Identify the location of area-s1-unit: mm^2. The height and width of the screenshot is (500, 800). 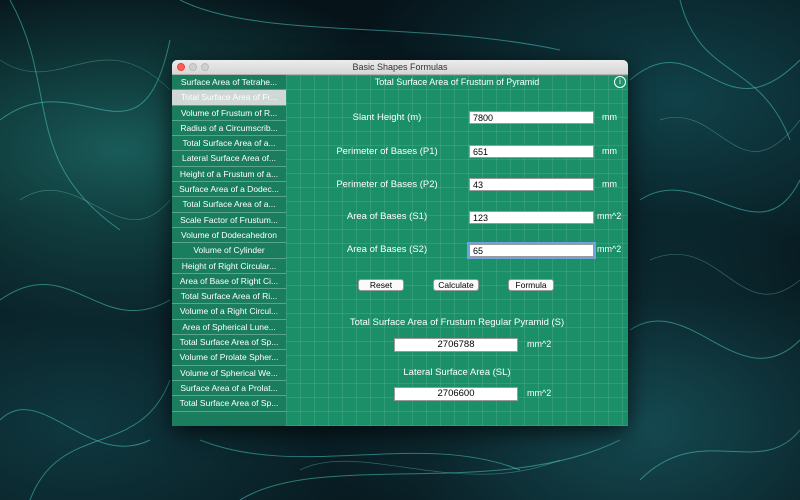
(609, 216).